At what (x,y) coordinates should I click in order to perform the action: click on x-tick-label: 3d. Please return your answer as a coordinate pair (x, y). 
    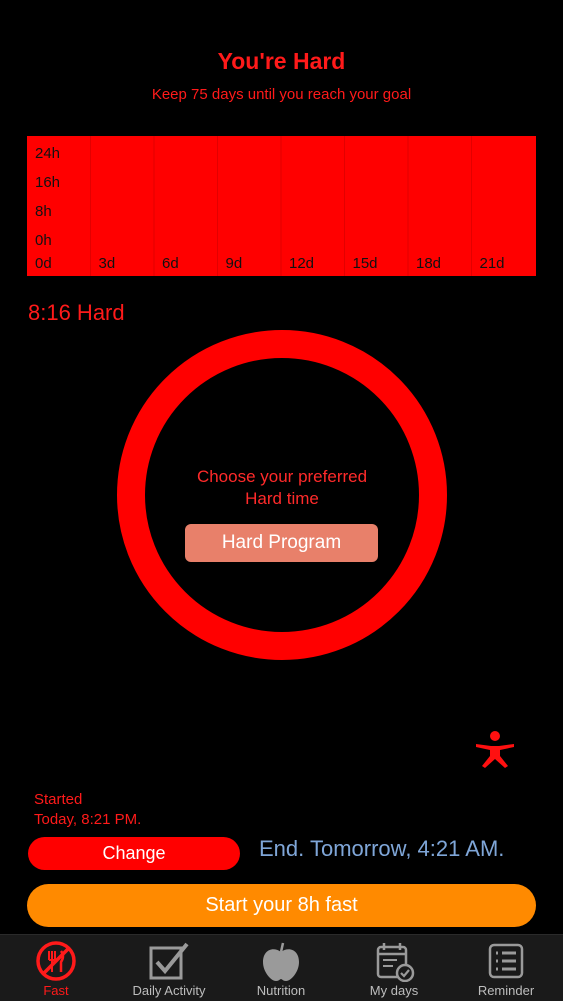
    Looking at the image, I should click on (107, 263).